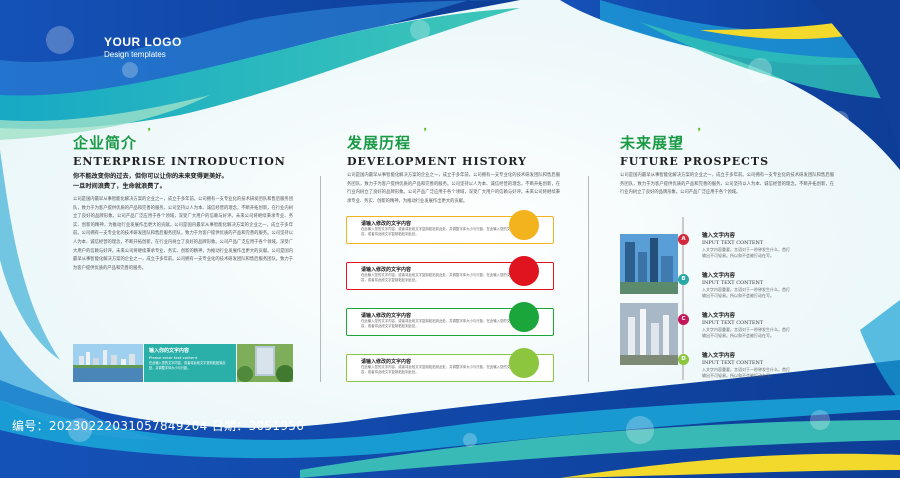 This screenshot has height=478, width=900. I want to click on future-title: 未来展望 FUTURE PROSPECTS, so click(694, 150).